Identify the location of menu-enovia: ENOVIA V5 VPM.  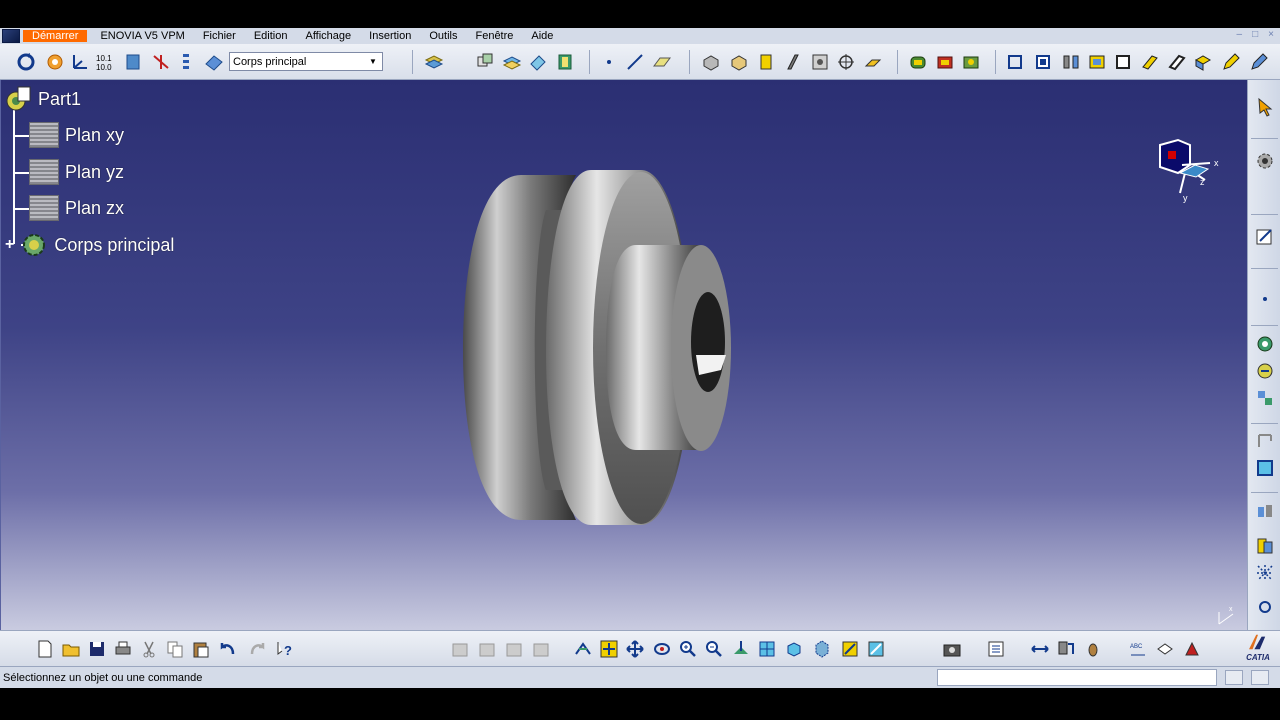
(142, 36).